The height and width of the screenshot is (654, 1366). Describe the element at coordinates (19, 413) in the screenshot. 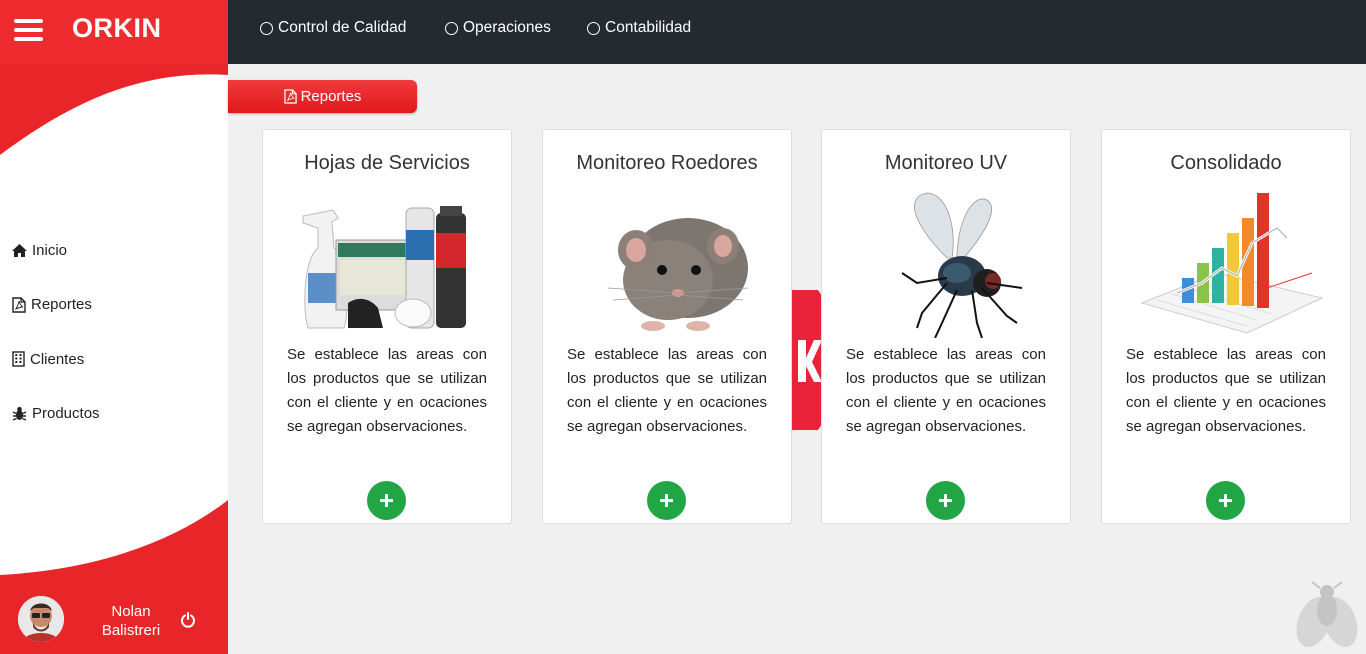

I see `bug-icon` at that location.